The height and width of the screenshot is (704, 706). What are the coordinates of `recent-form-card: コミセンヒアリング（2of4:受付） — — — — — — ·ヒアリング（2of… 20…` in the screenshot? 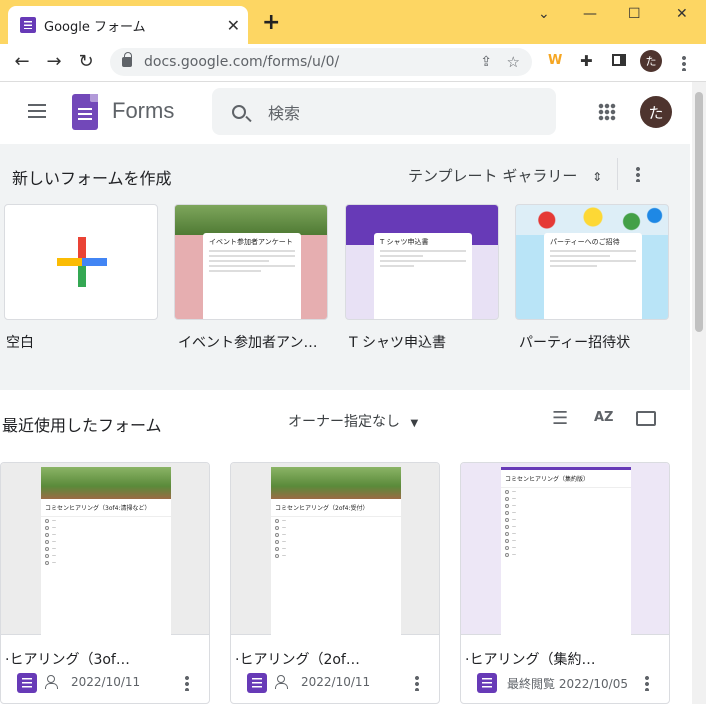 It's located at (335, 583).